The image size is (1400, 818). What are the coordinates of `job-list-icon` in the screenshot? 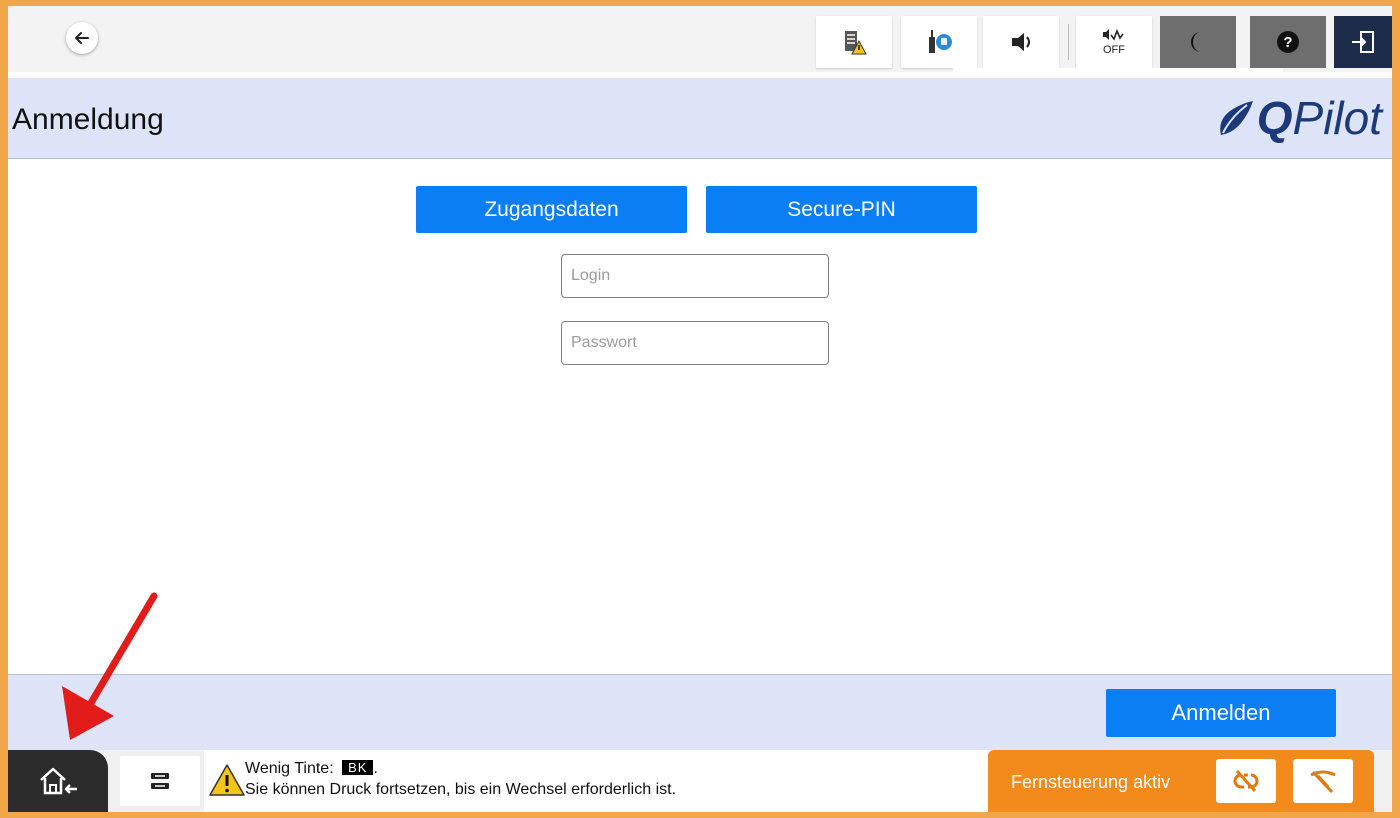 It's located at (160, 781).